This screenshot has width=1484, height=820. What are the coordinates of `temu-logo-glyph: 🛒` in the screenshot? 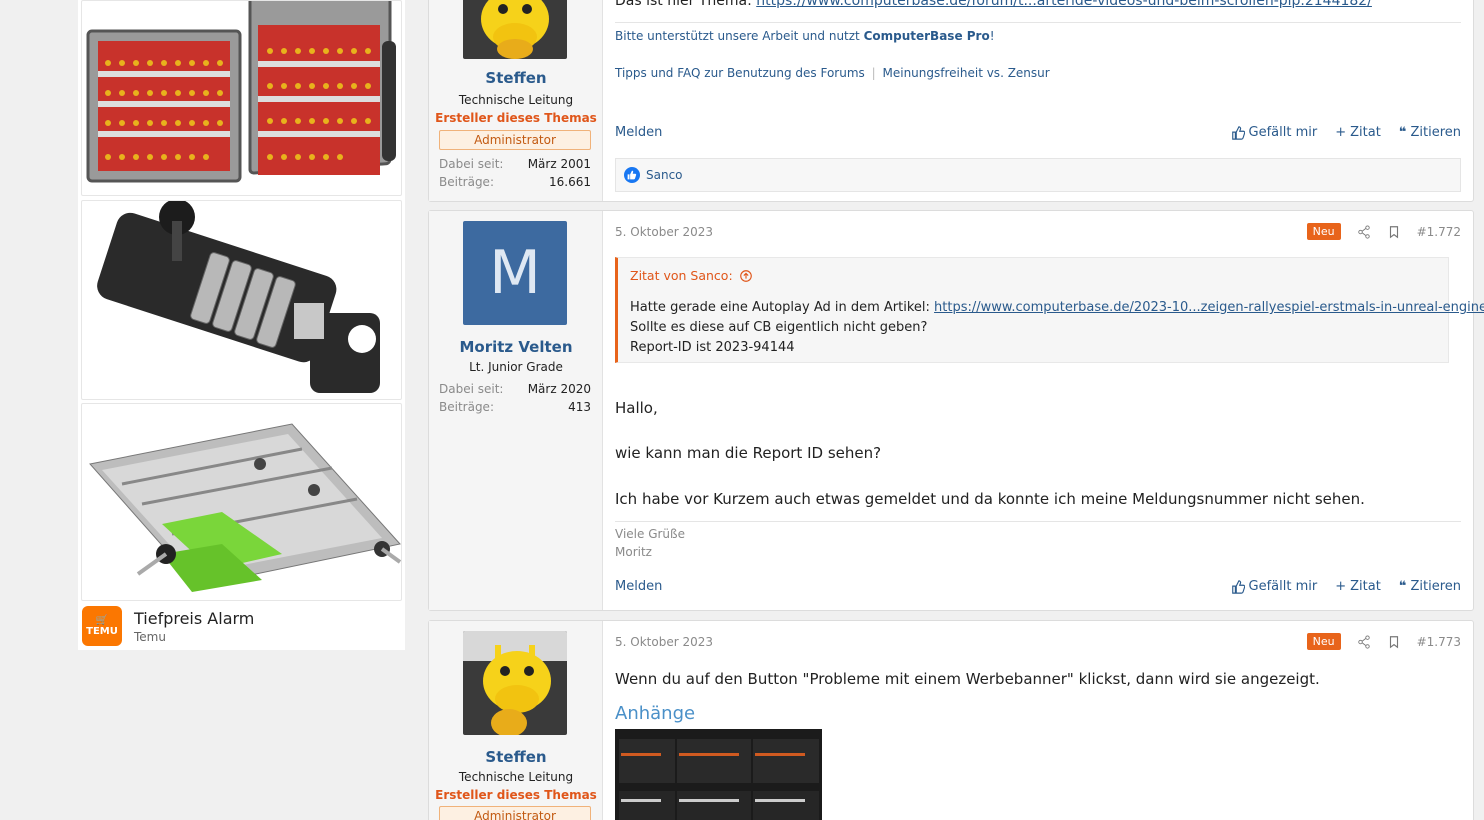 It's located at (102, 620).